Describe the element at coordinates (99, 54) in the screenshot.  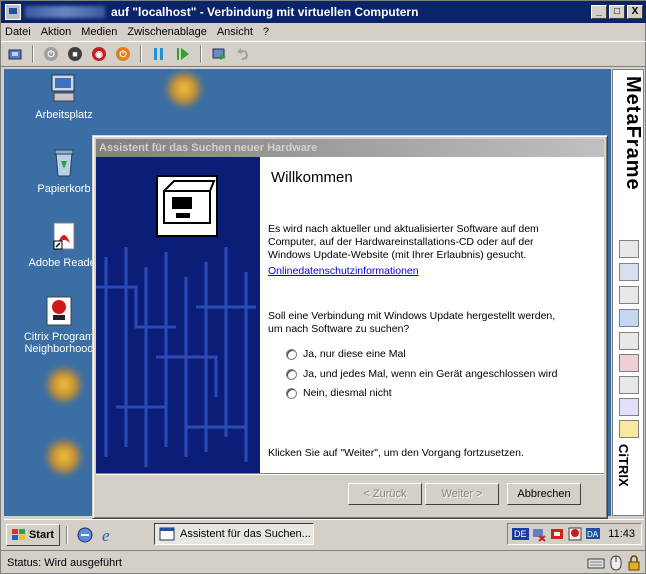
I see `shutdown-button: ◉` at that location.